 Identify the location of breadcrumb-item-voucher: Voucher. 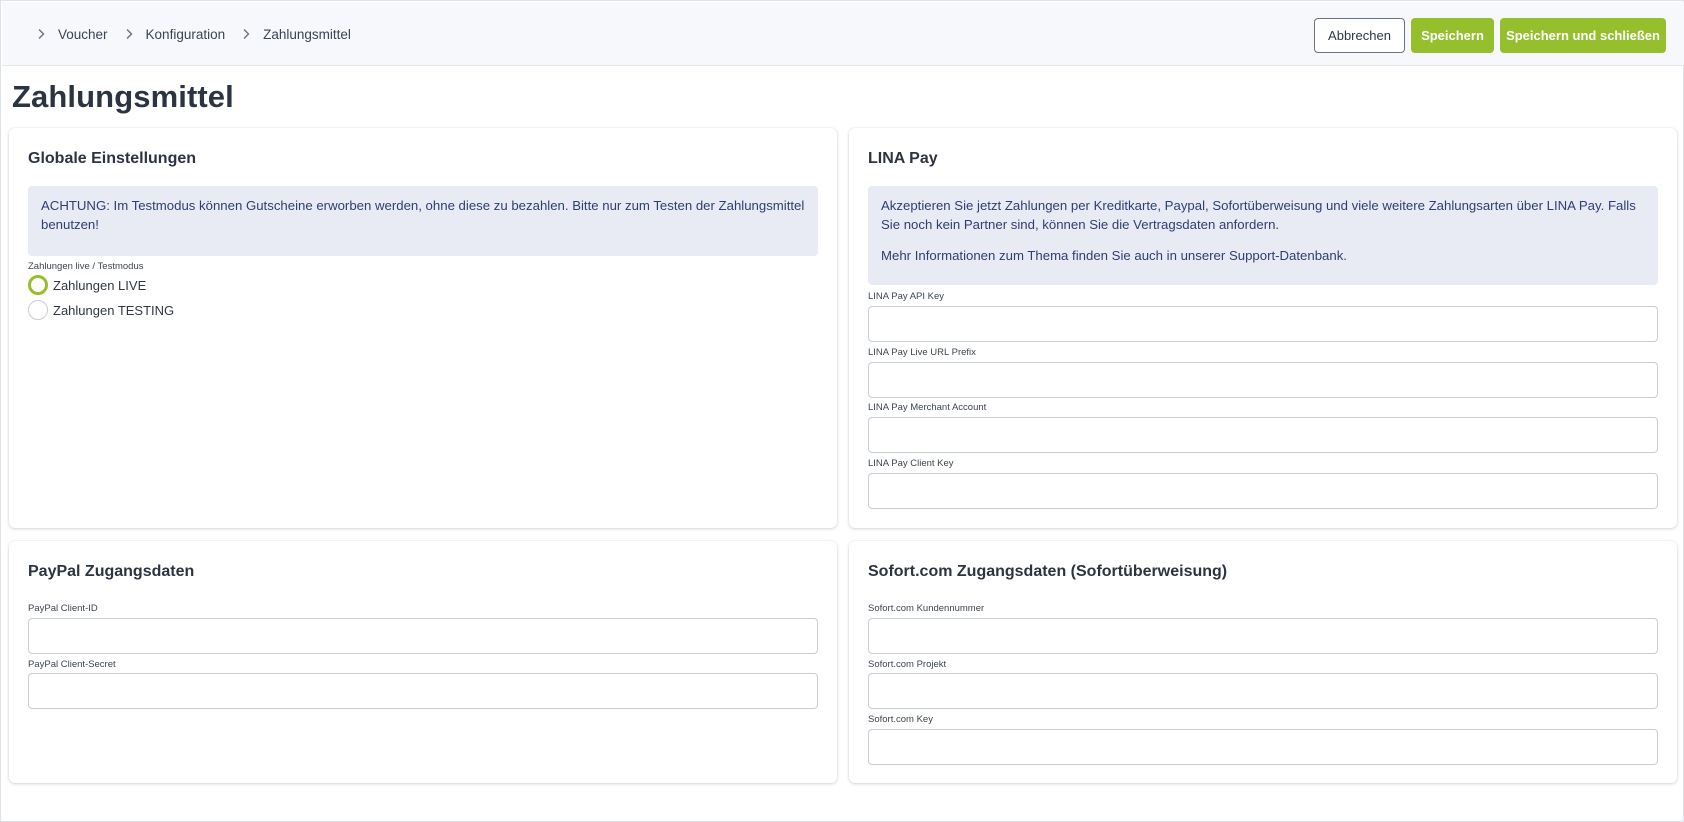
(70, 34).